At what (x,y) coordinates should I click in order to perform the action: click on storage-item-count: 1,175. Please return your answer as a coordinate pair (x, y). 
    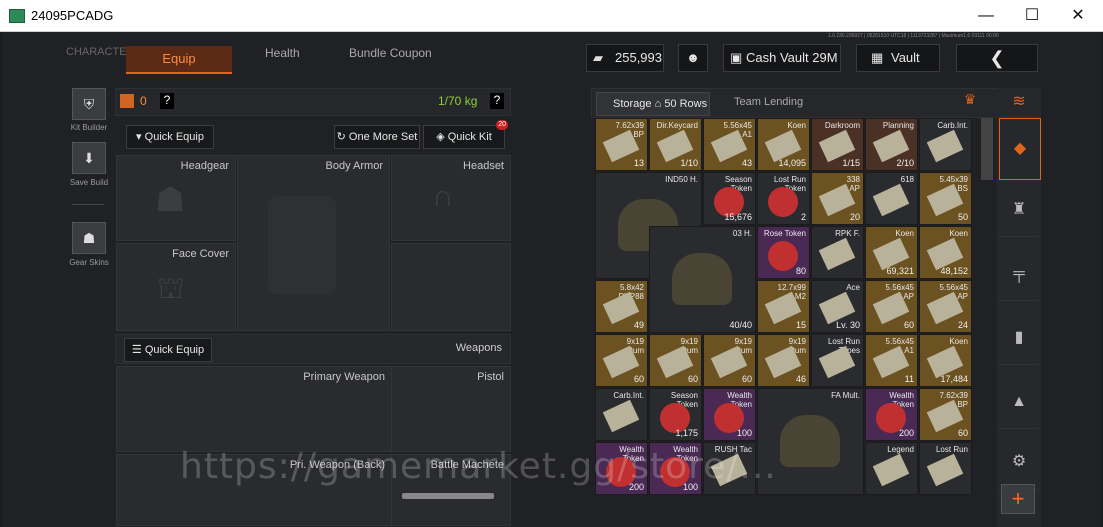
    Looking at the image, I should click on (686, 433).